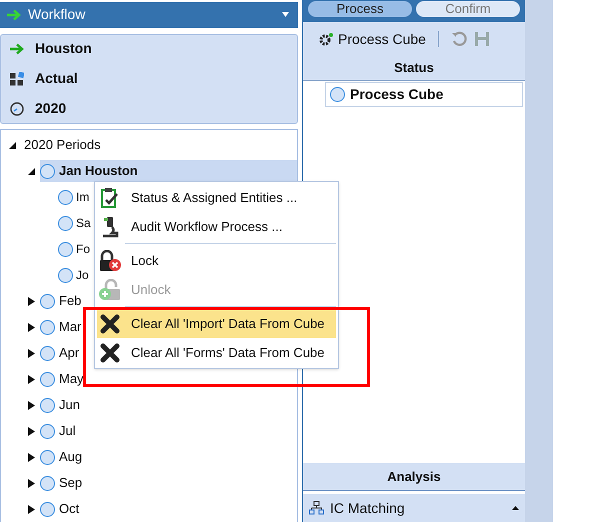 The width and height of the screenshot is (605, 522). I want to click on menu-item: Lock, so click(216, 260).